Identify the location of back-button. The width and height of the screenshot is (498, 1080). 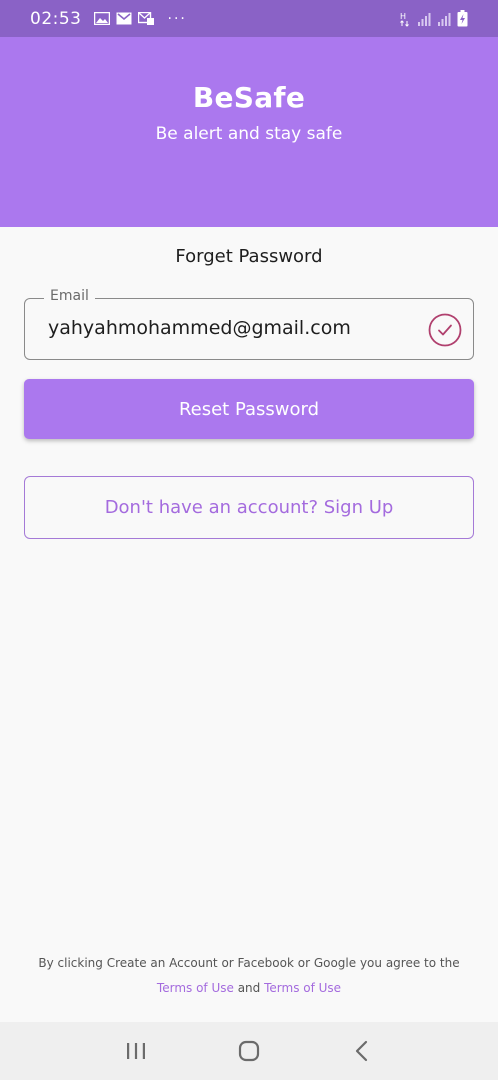
(362, 1051).